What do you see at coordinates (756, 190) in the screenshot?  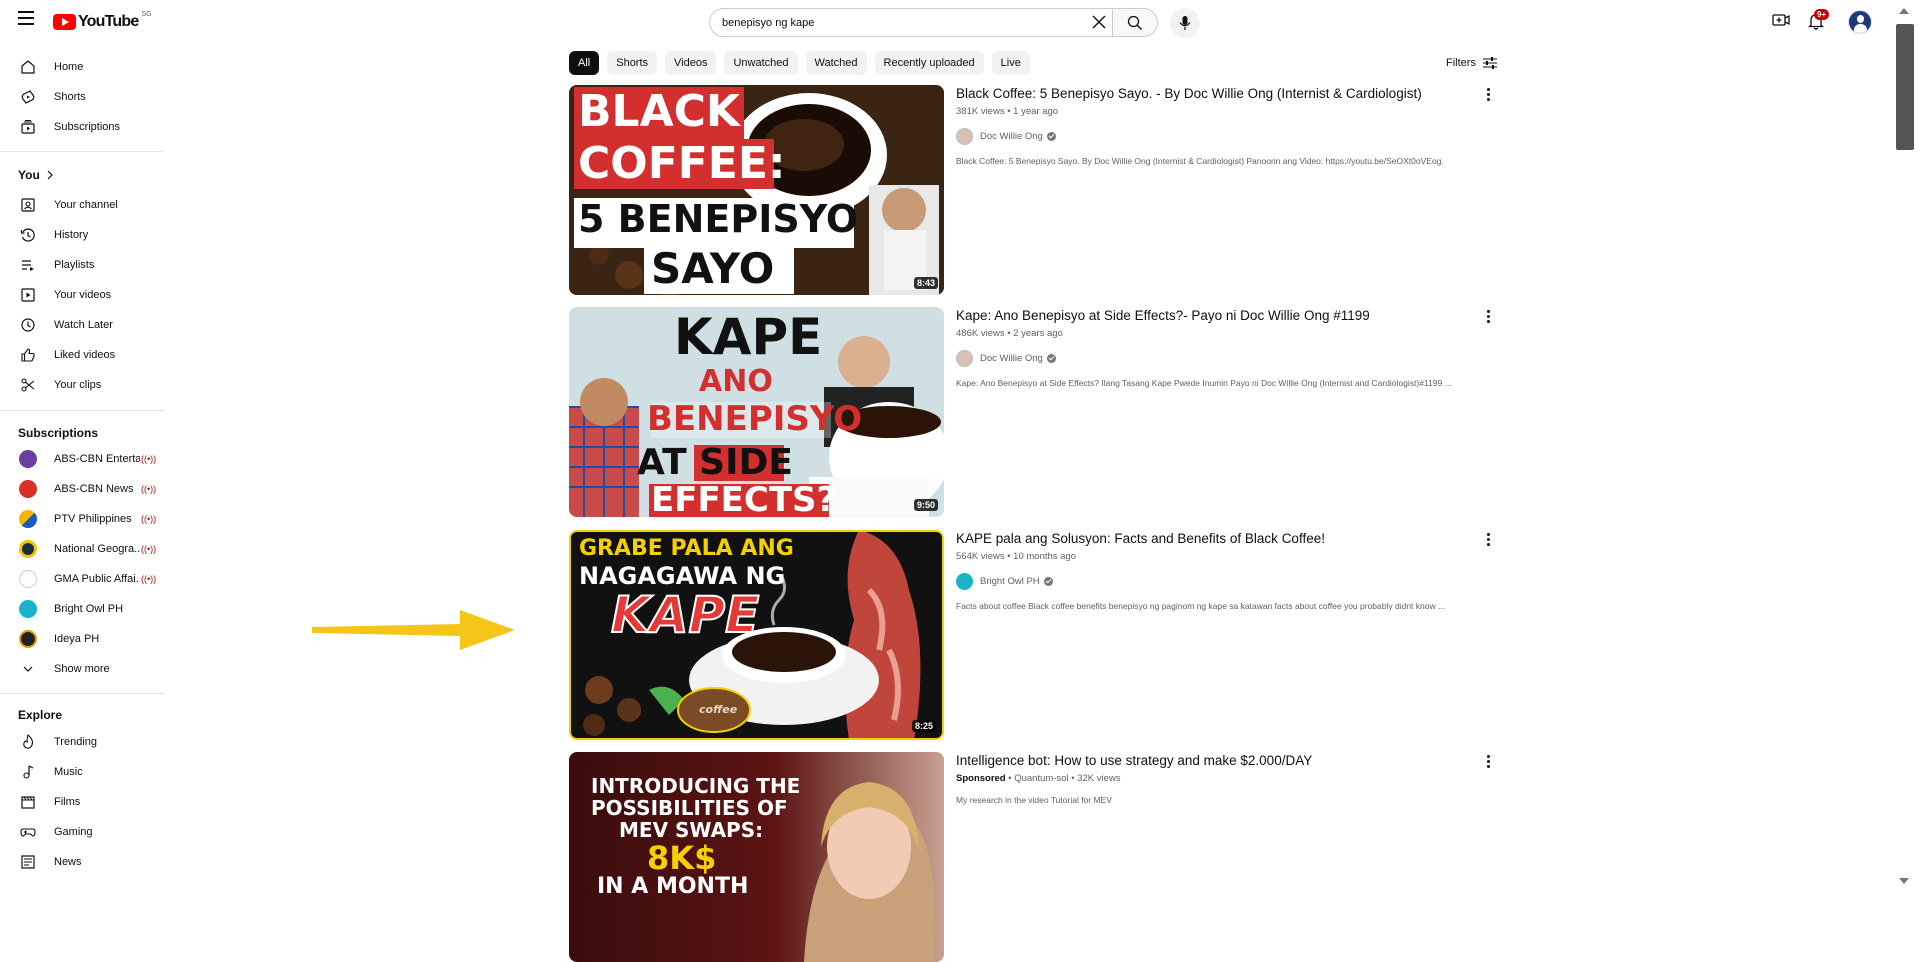 I see `video-thumbnail: BLACK COFFEE: 5 BENEPISYO SAYO 8:43` at bounding box center [756, 190].